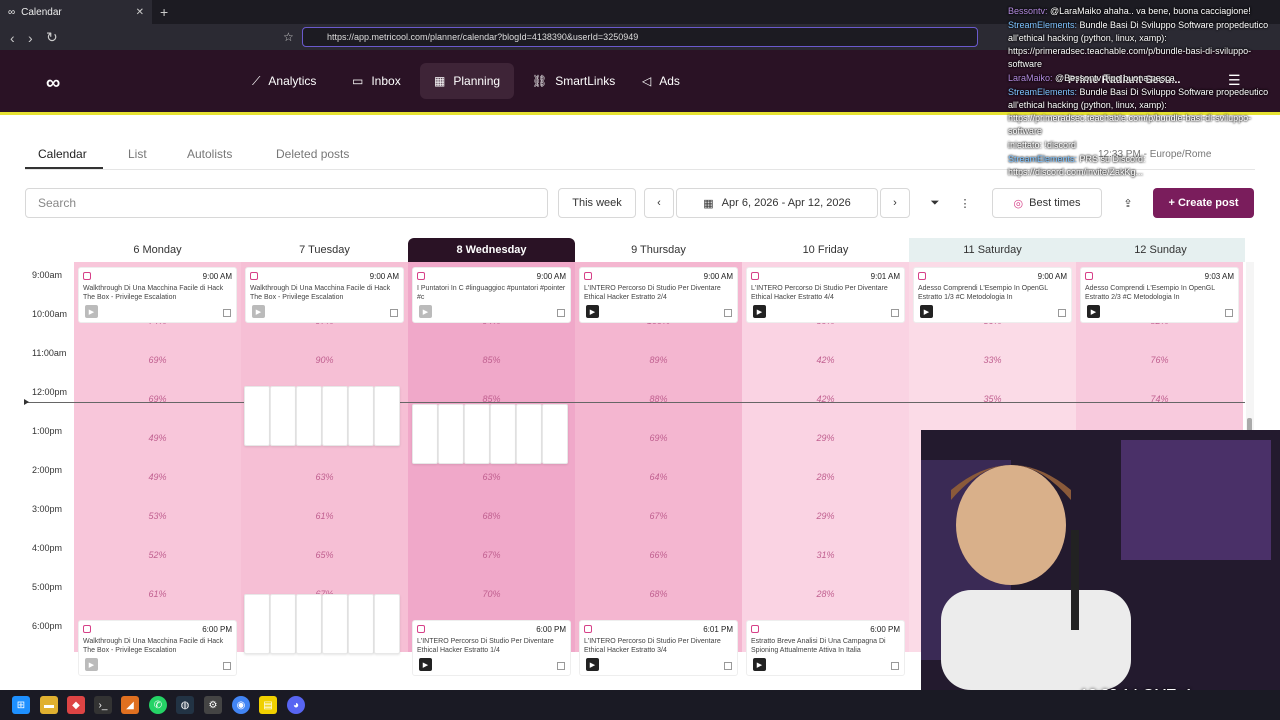  I want to click on best-time-cell: 85%, so click(491, 359).